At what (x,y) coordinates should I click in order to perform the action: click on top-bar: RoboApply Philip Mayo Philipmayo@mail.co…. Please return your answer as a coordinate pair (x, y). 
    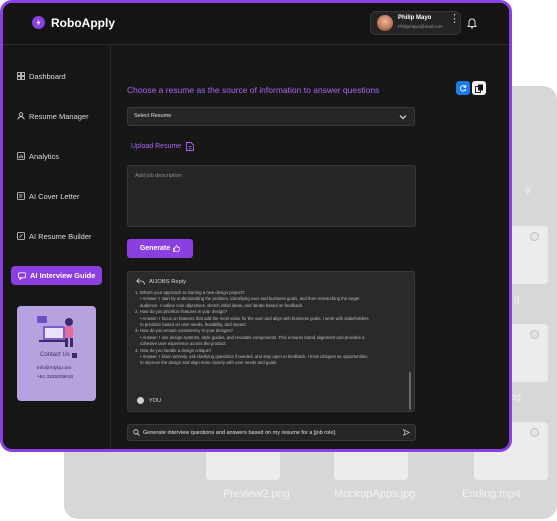
    Looking at the image, I should click on (256, 24).